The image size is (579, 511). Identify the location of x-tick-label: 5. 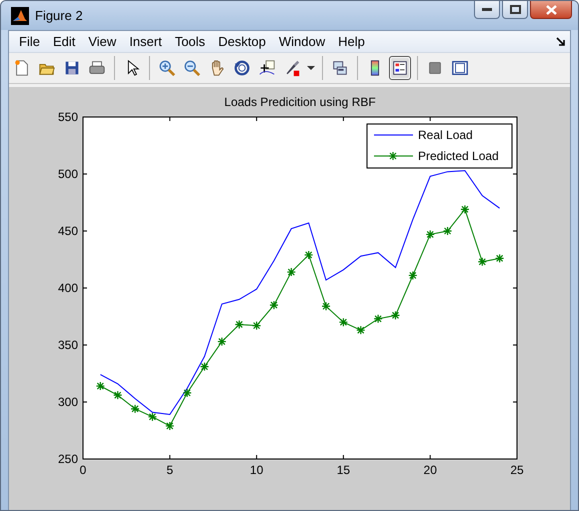
(170, 470).